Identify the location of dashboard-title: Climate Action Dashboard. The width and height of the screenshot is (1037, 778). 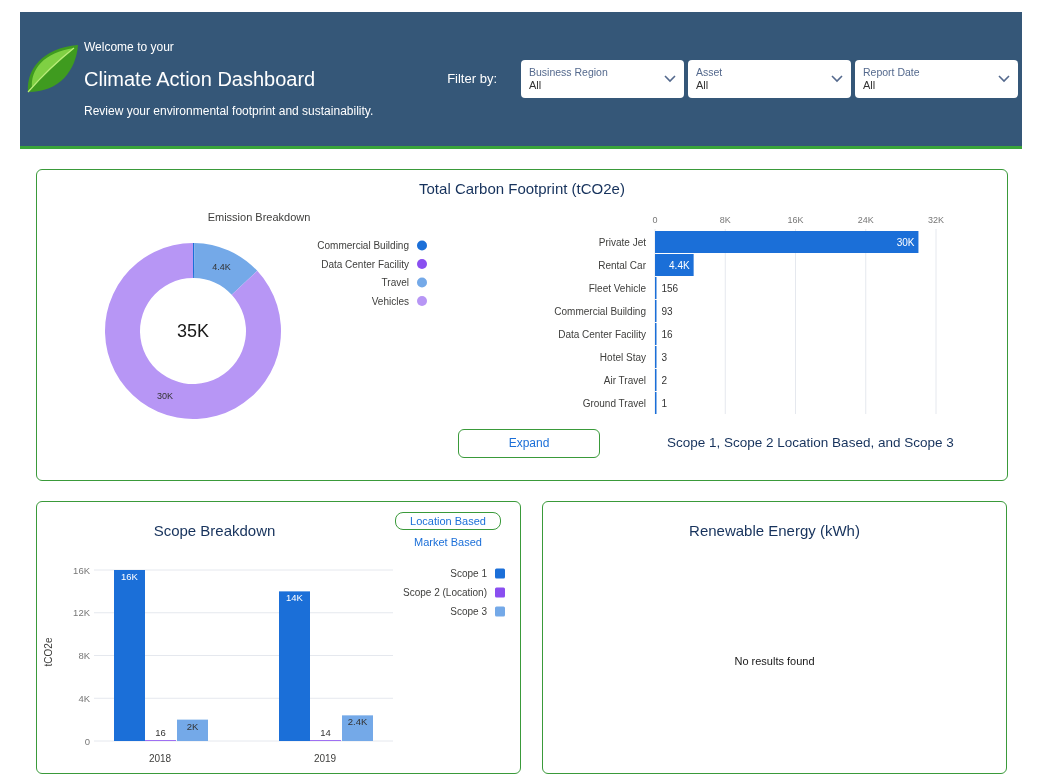
(200, 79).